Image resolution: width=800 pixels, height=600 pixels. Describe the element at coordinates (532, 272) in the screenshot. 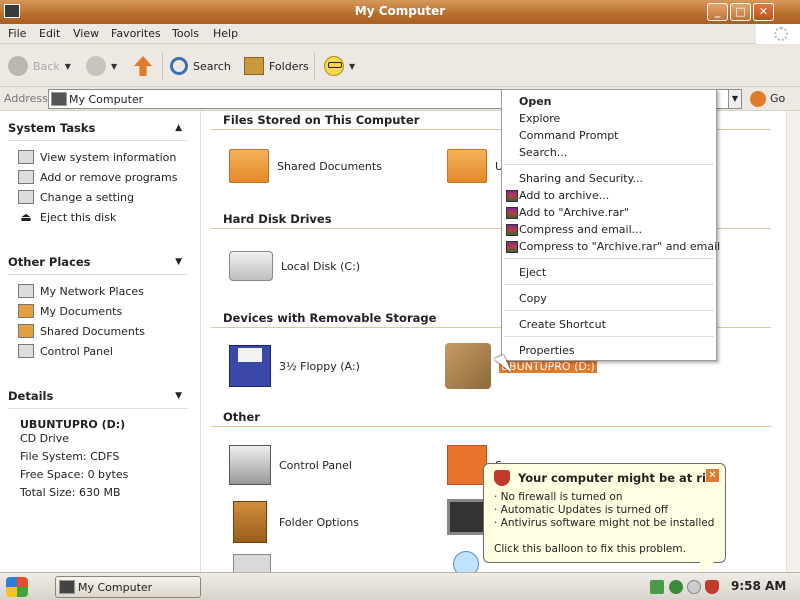

I see `menu-eject: Eject` at that location.